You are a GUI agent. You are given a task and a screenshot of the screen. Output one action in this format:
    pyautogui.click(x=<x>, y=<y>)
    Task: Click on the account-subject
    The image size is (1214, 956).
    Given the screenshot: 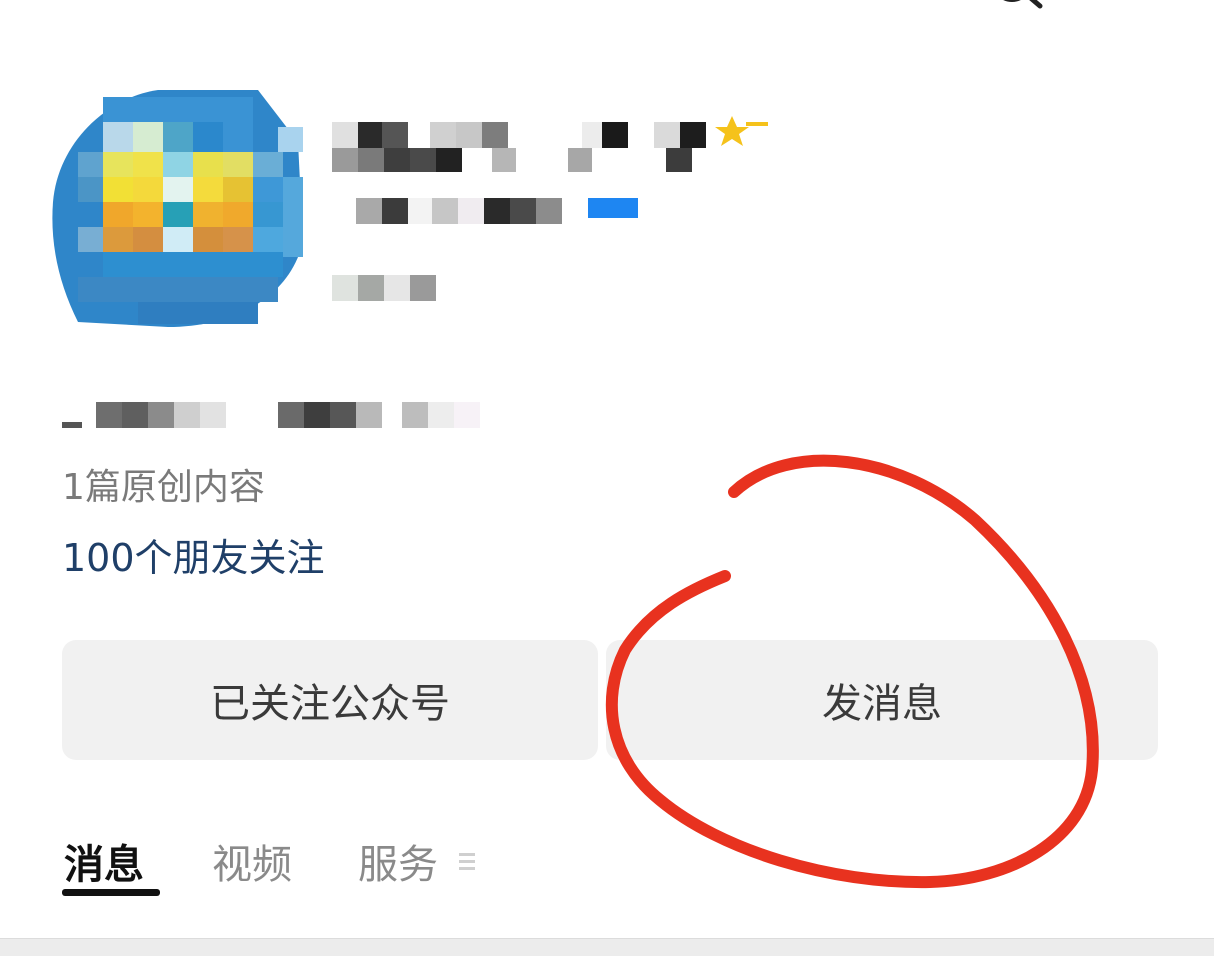 What is the action you would take?
    pyautogui.click(x=384, y=288)
    